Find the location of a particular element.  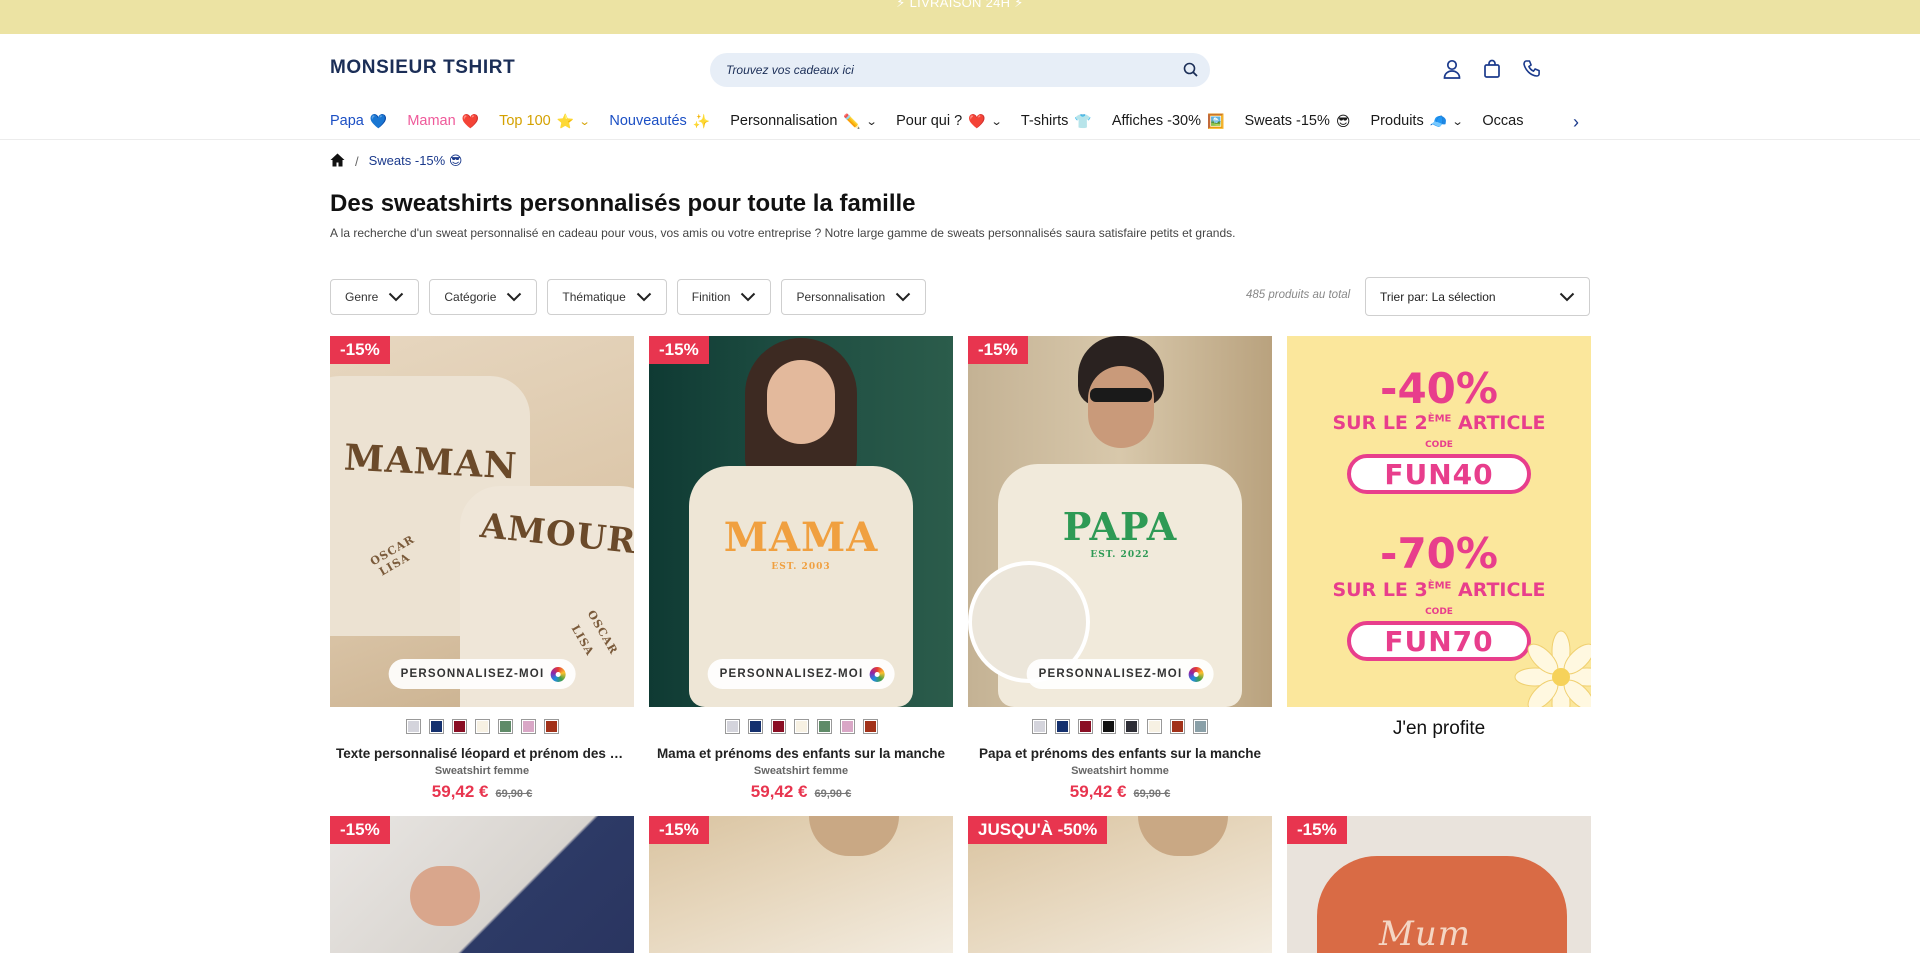

filter-personnalisation: Personnalisation is located at coordinates (854, 297).